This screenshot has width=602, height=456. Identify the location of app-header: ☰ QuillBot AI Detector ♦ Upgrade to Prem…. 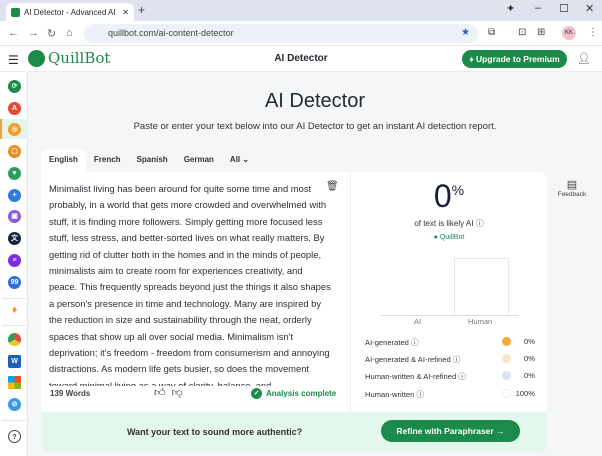
(301, 59).